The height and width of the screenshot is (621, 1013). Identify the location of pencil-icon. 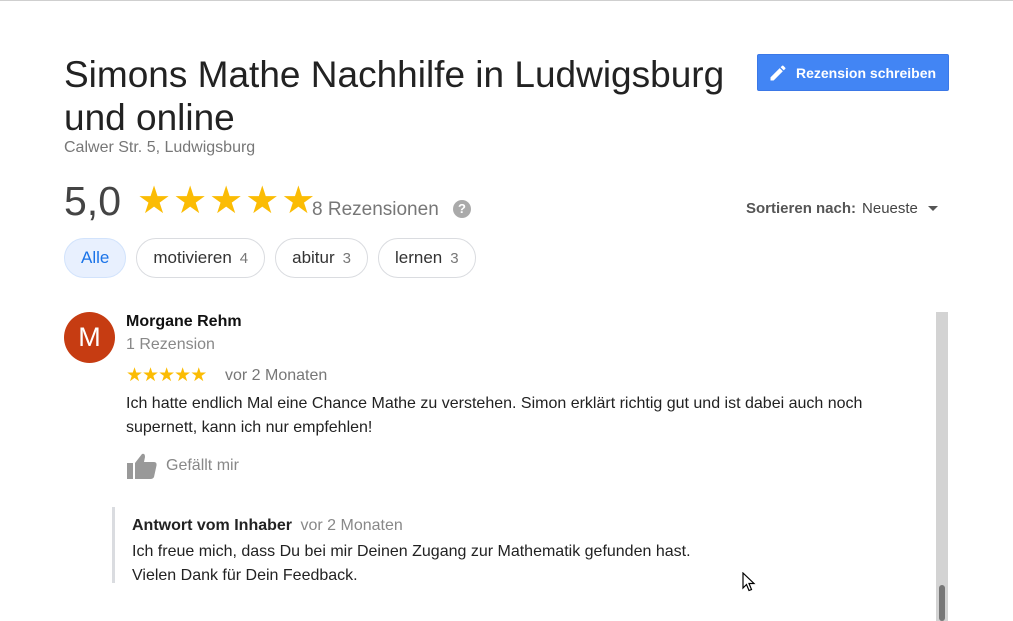
(778, 72).